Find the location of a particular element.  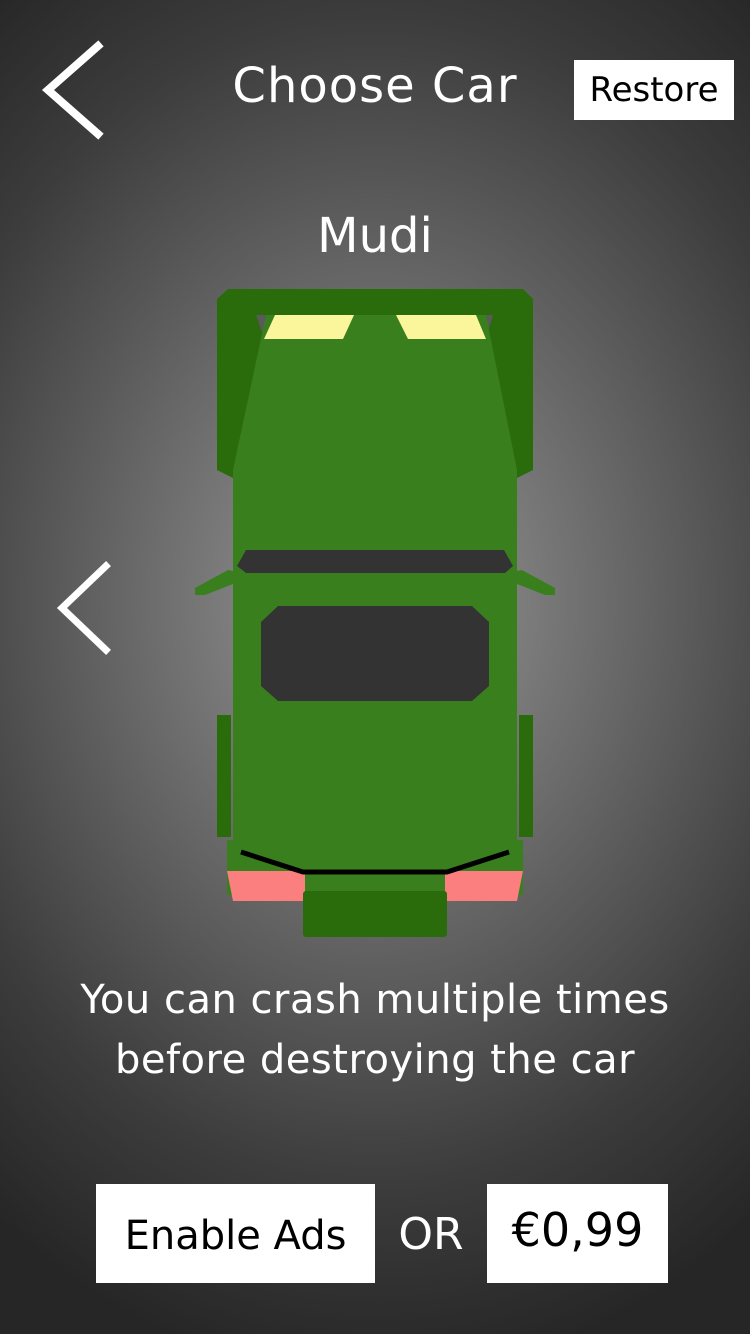

restore-button: Restore is located at coordinates (654, 90).